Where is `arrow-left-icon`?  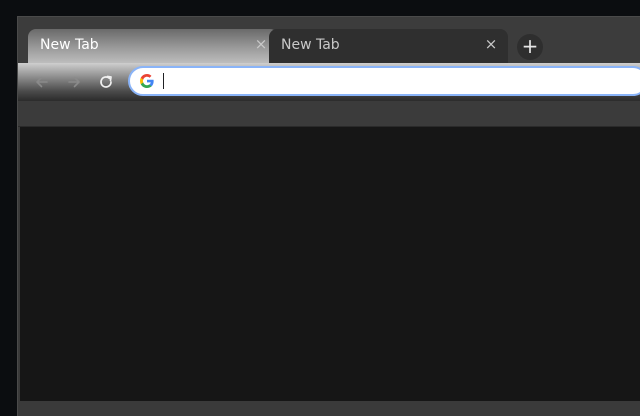
arrow-left-icon is located at coordinates (42, 82).